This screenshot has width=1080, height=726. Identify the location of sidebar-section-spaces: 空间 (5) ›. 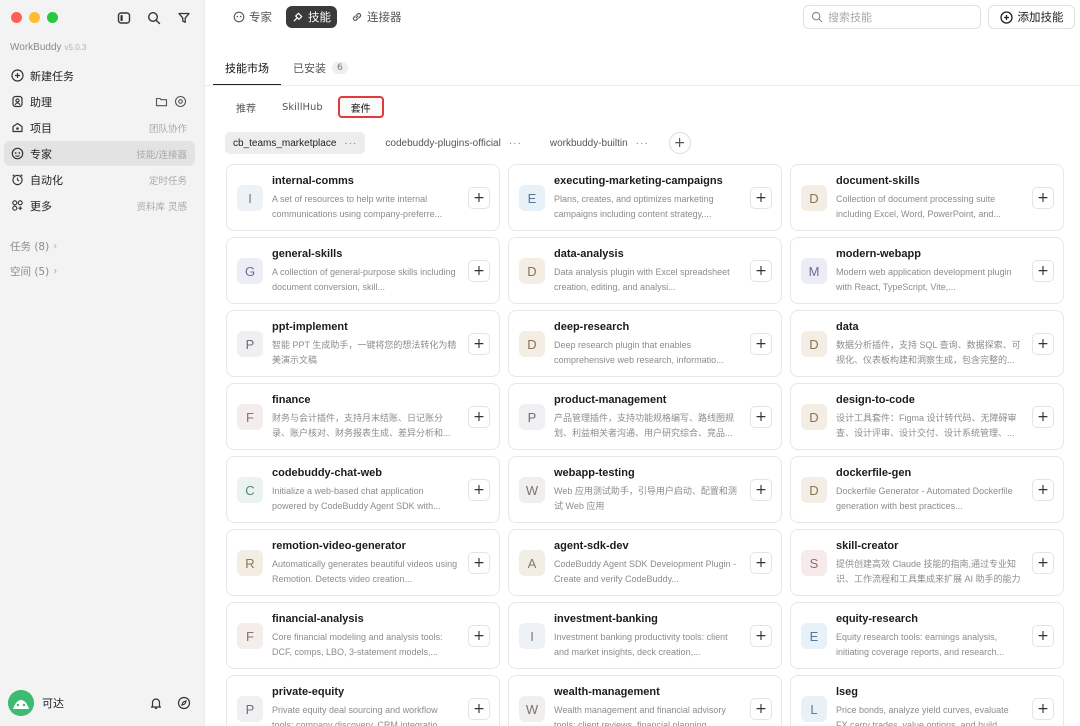
(33, 271).